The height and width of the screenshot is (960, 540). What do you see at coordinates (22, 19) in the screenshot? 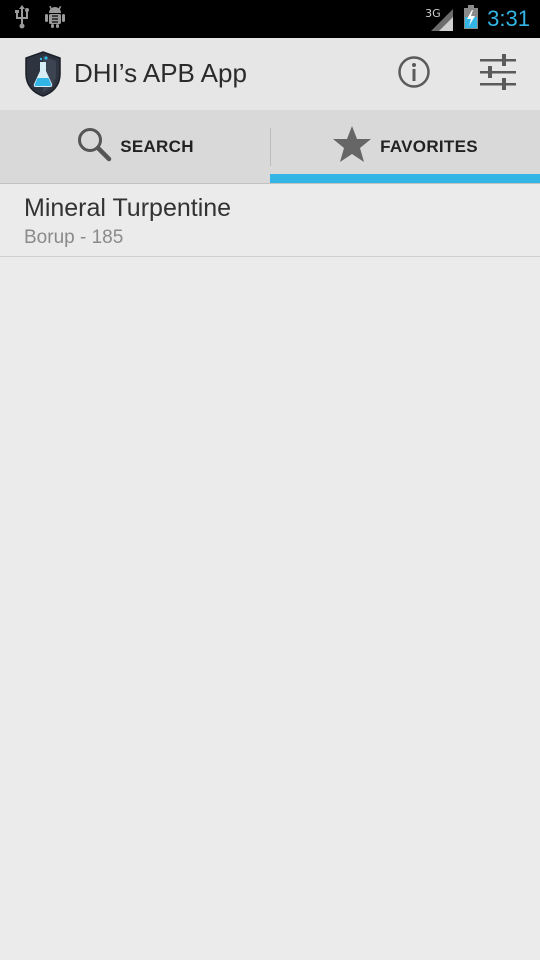
I see `usb-icon` at bounding box center [22, 19].